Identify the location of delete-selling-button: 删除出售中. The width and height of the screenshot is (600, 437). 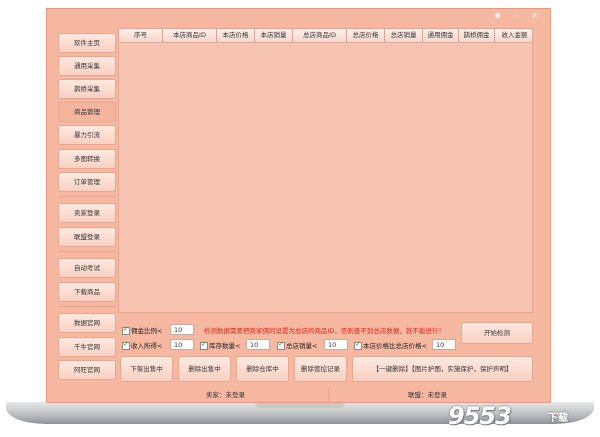
(204, 369).